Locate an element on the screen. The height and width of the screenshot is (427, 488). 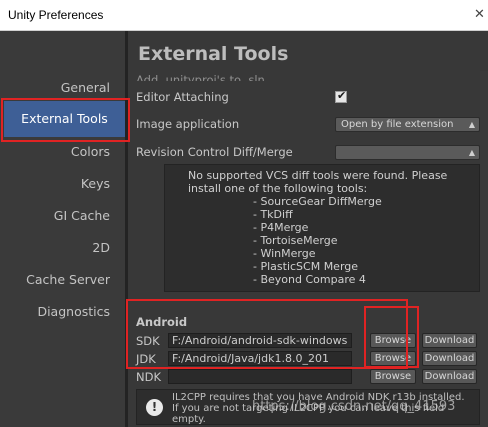
image-application-value: Open by file extension is located at coordinates (397, 124).